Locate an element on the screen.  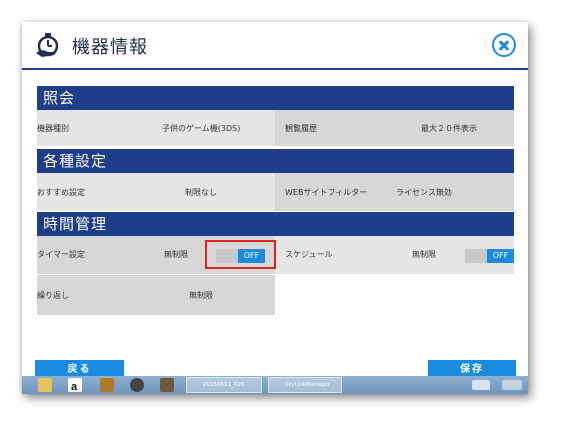
keyboard-icon is located at coordinates (481, 385).